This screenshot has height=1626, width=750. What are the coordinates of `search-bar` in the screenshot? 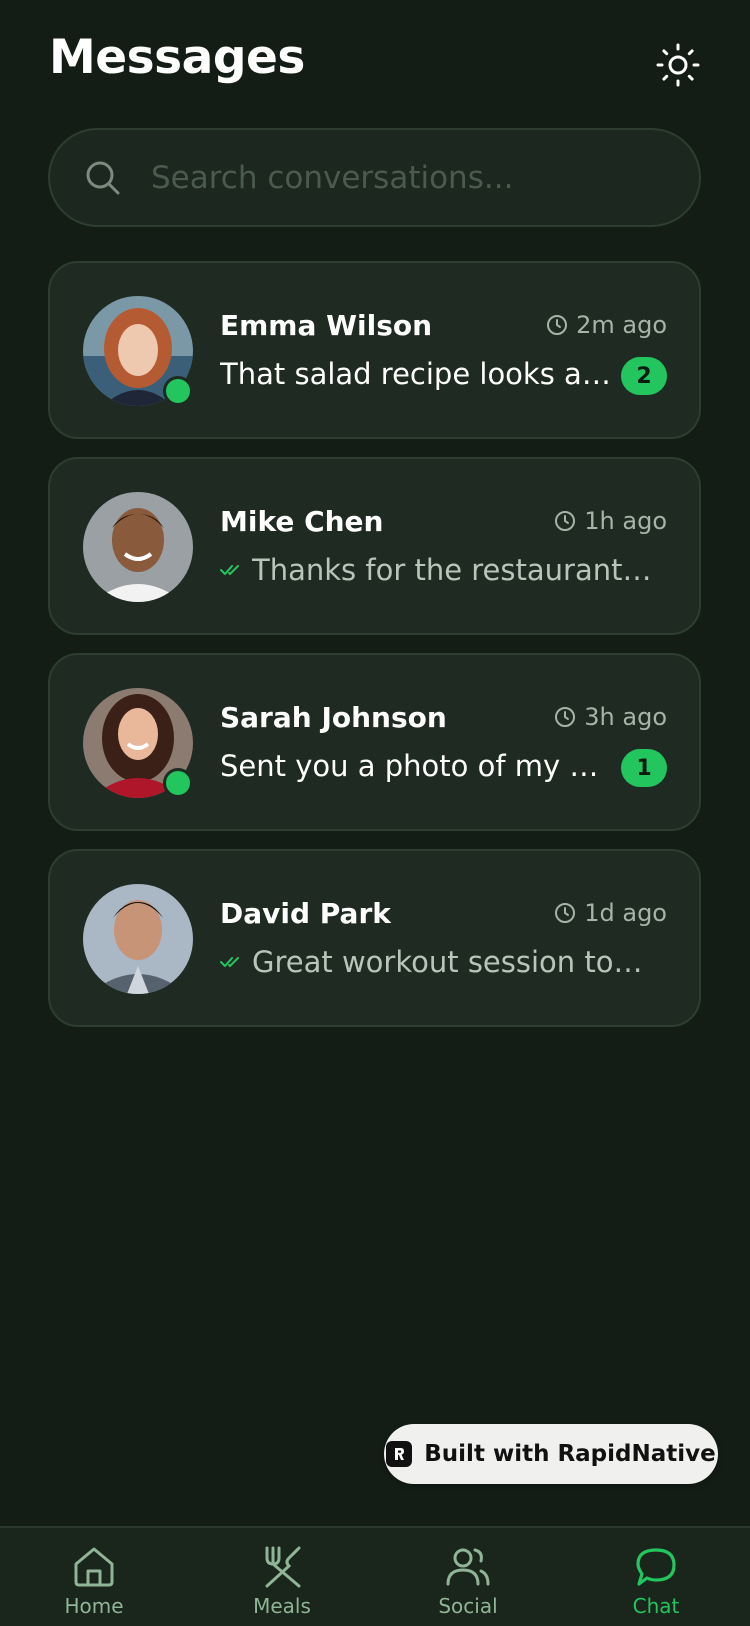 It's located at (374, 177).